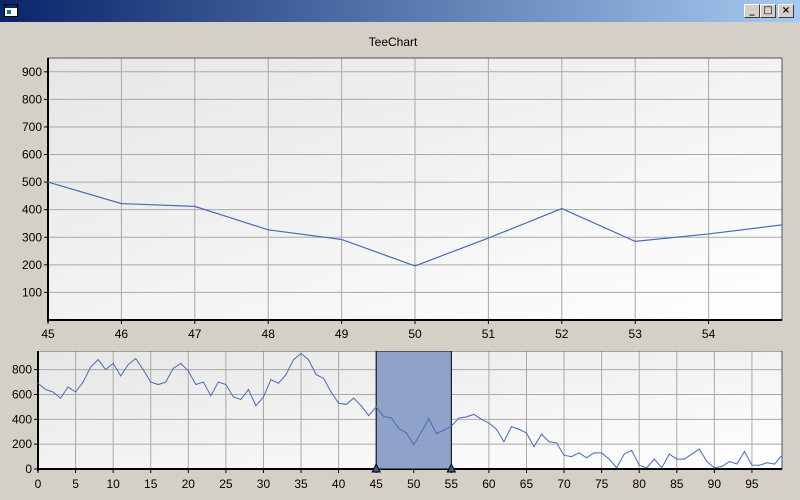 Image resolution: width=800 pixels, height=500 pixels. What do you see at coordinates (11, 10) in the screenshot?
I see `app-window-icon` at bounding box center [11, 10].